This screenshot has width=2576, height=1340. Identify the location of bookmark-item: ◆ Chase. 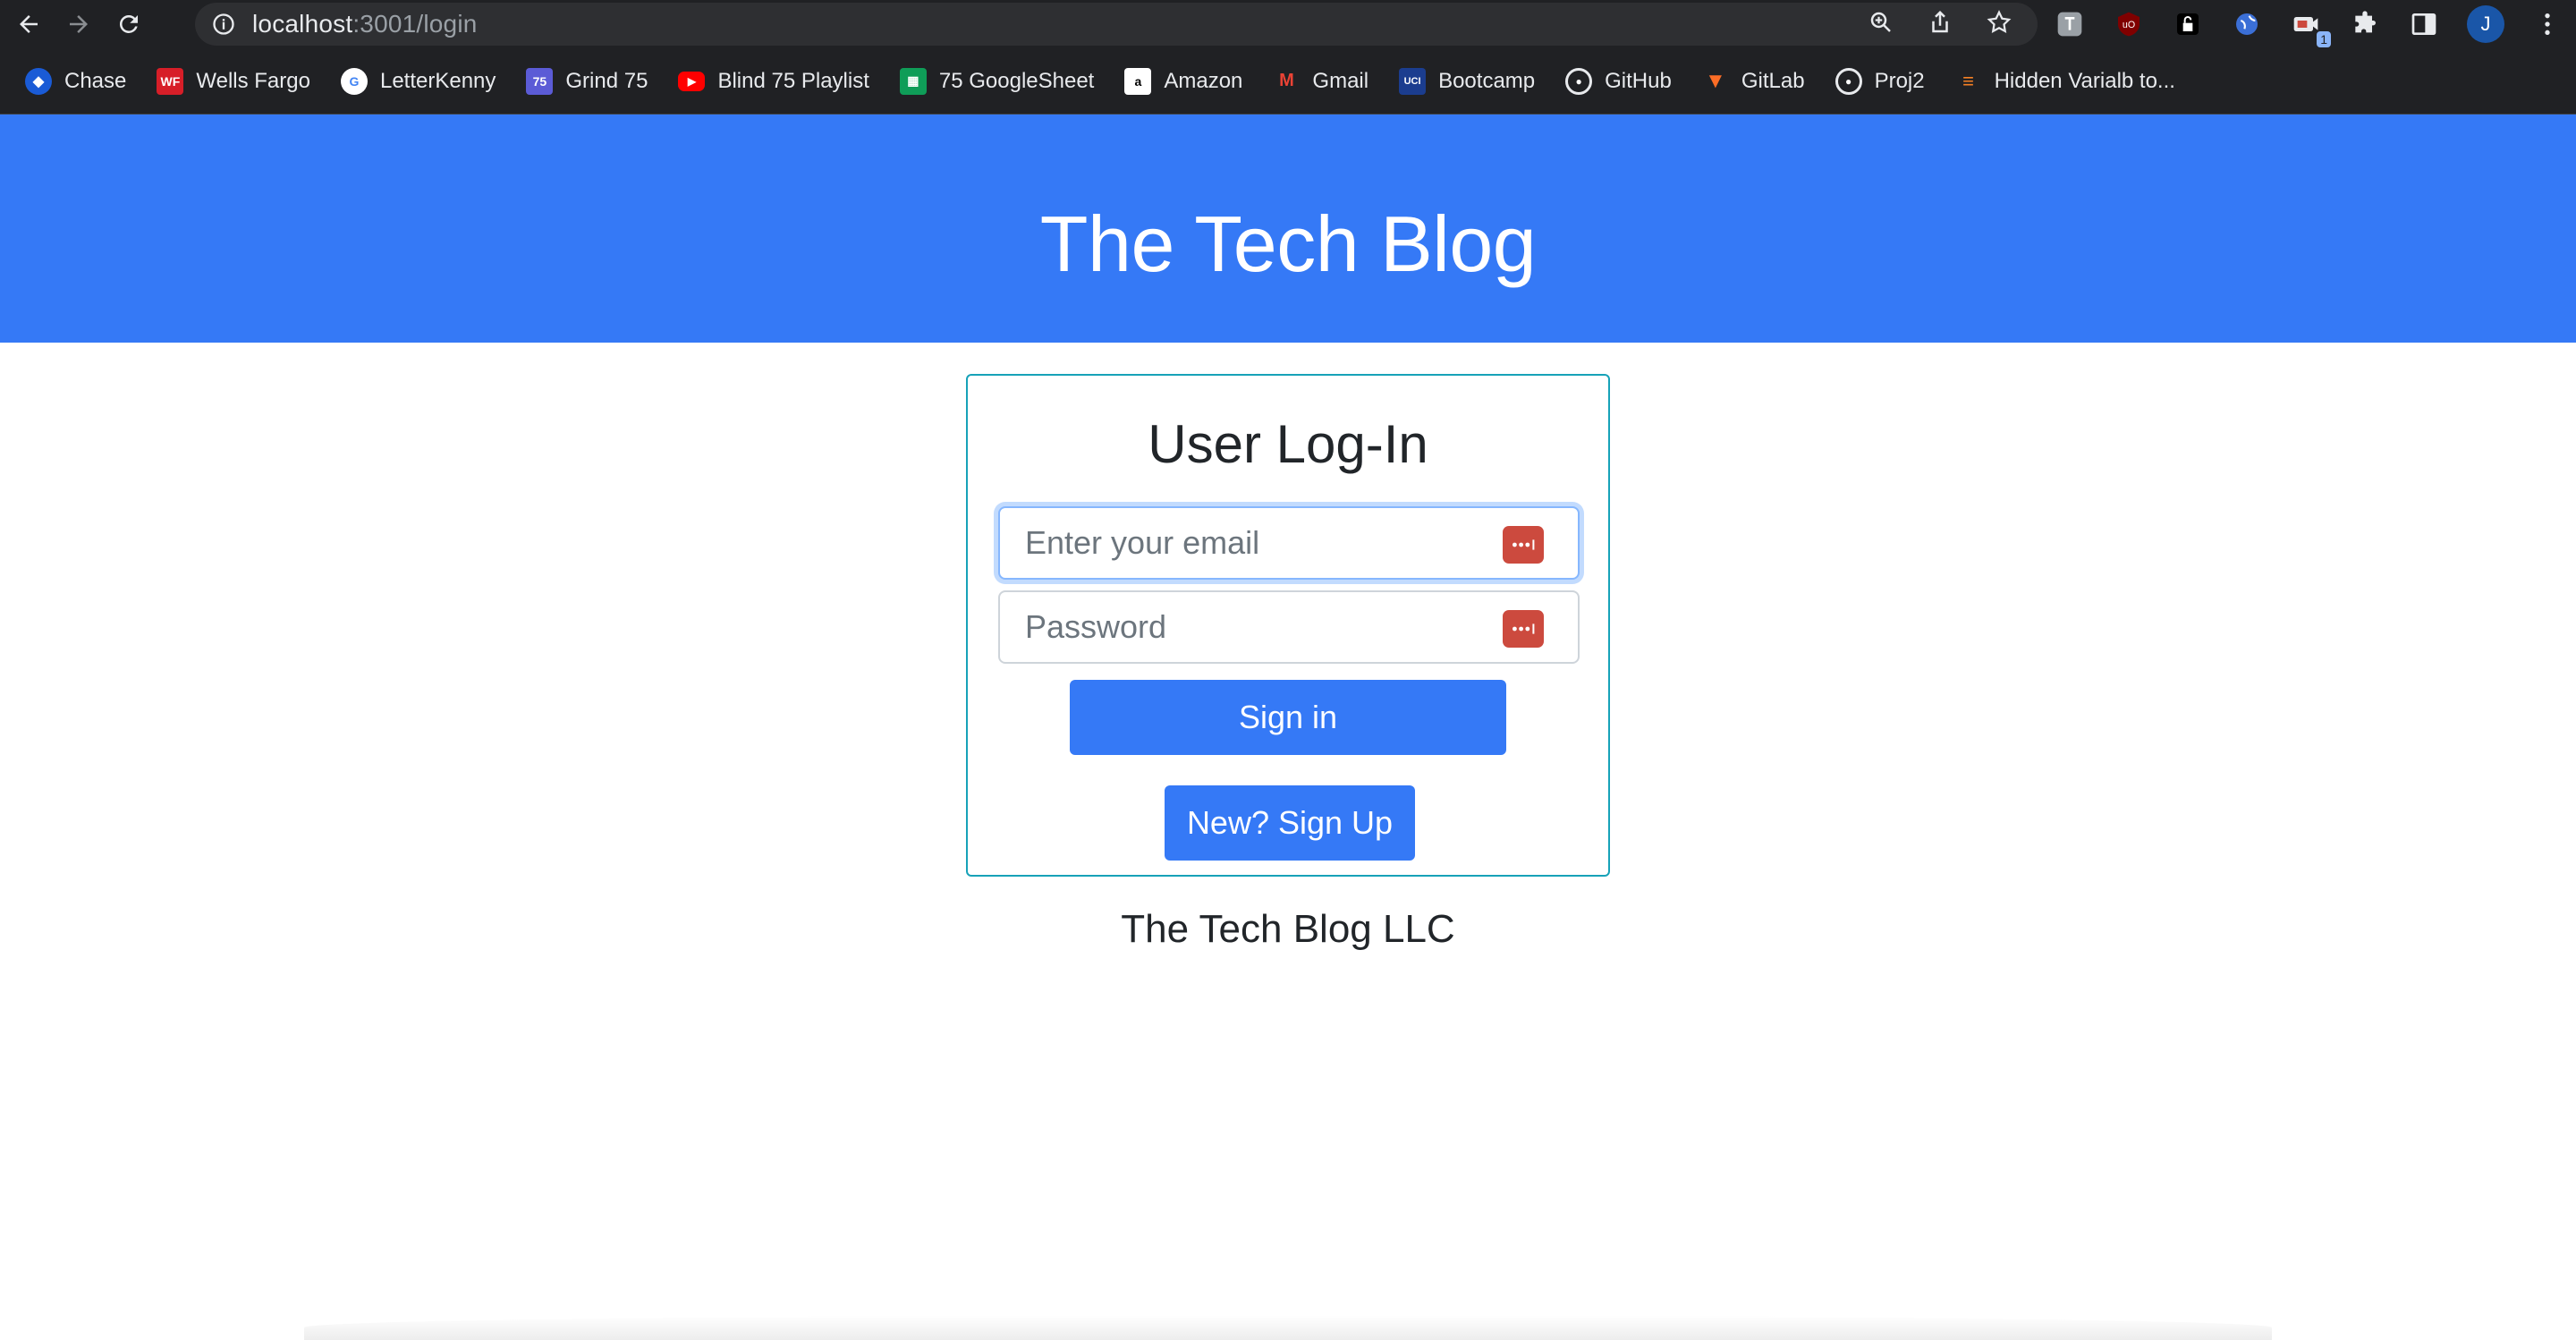
(76, 81).